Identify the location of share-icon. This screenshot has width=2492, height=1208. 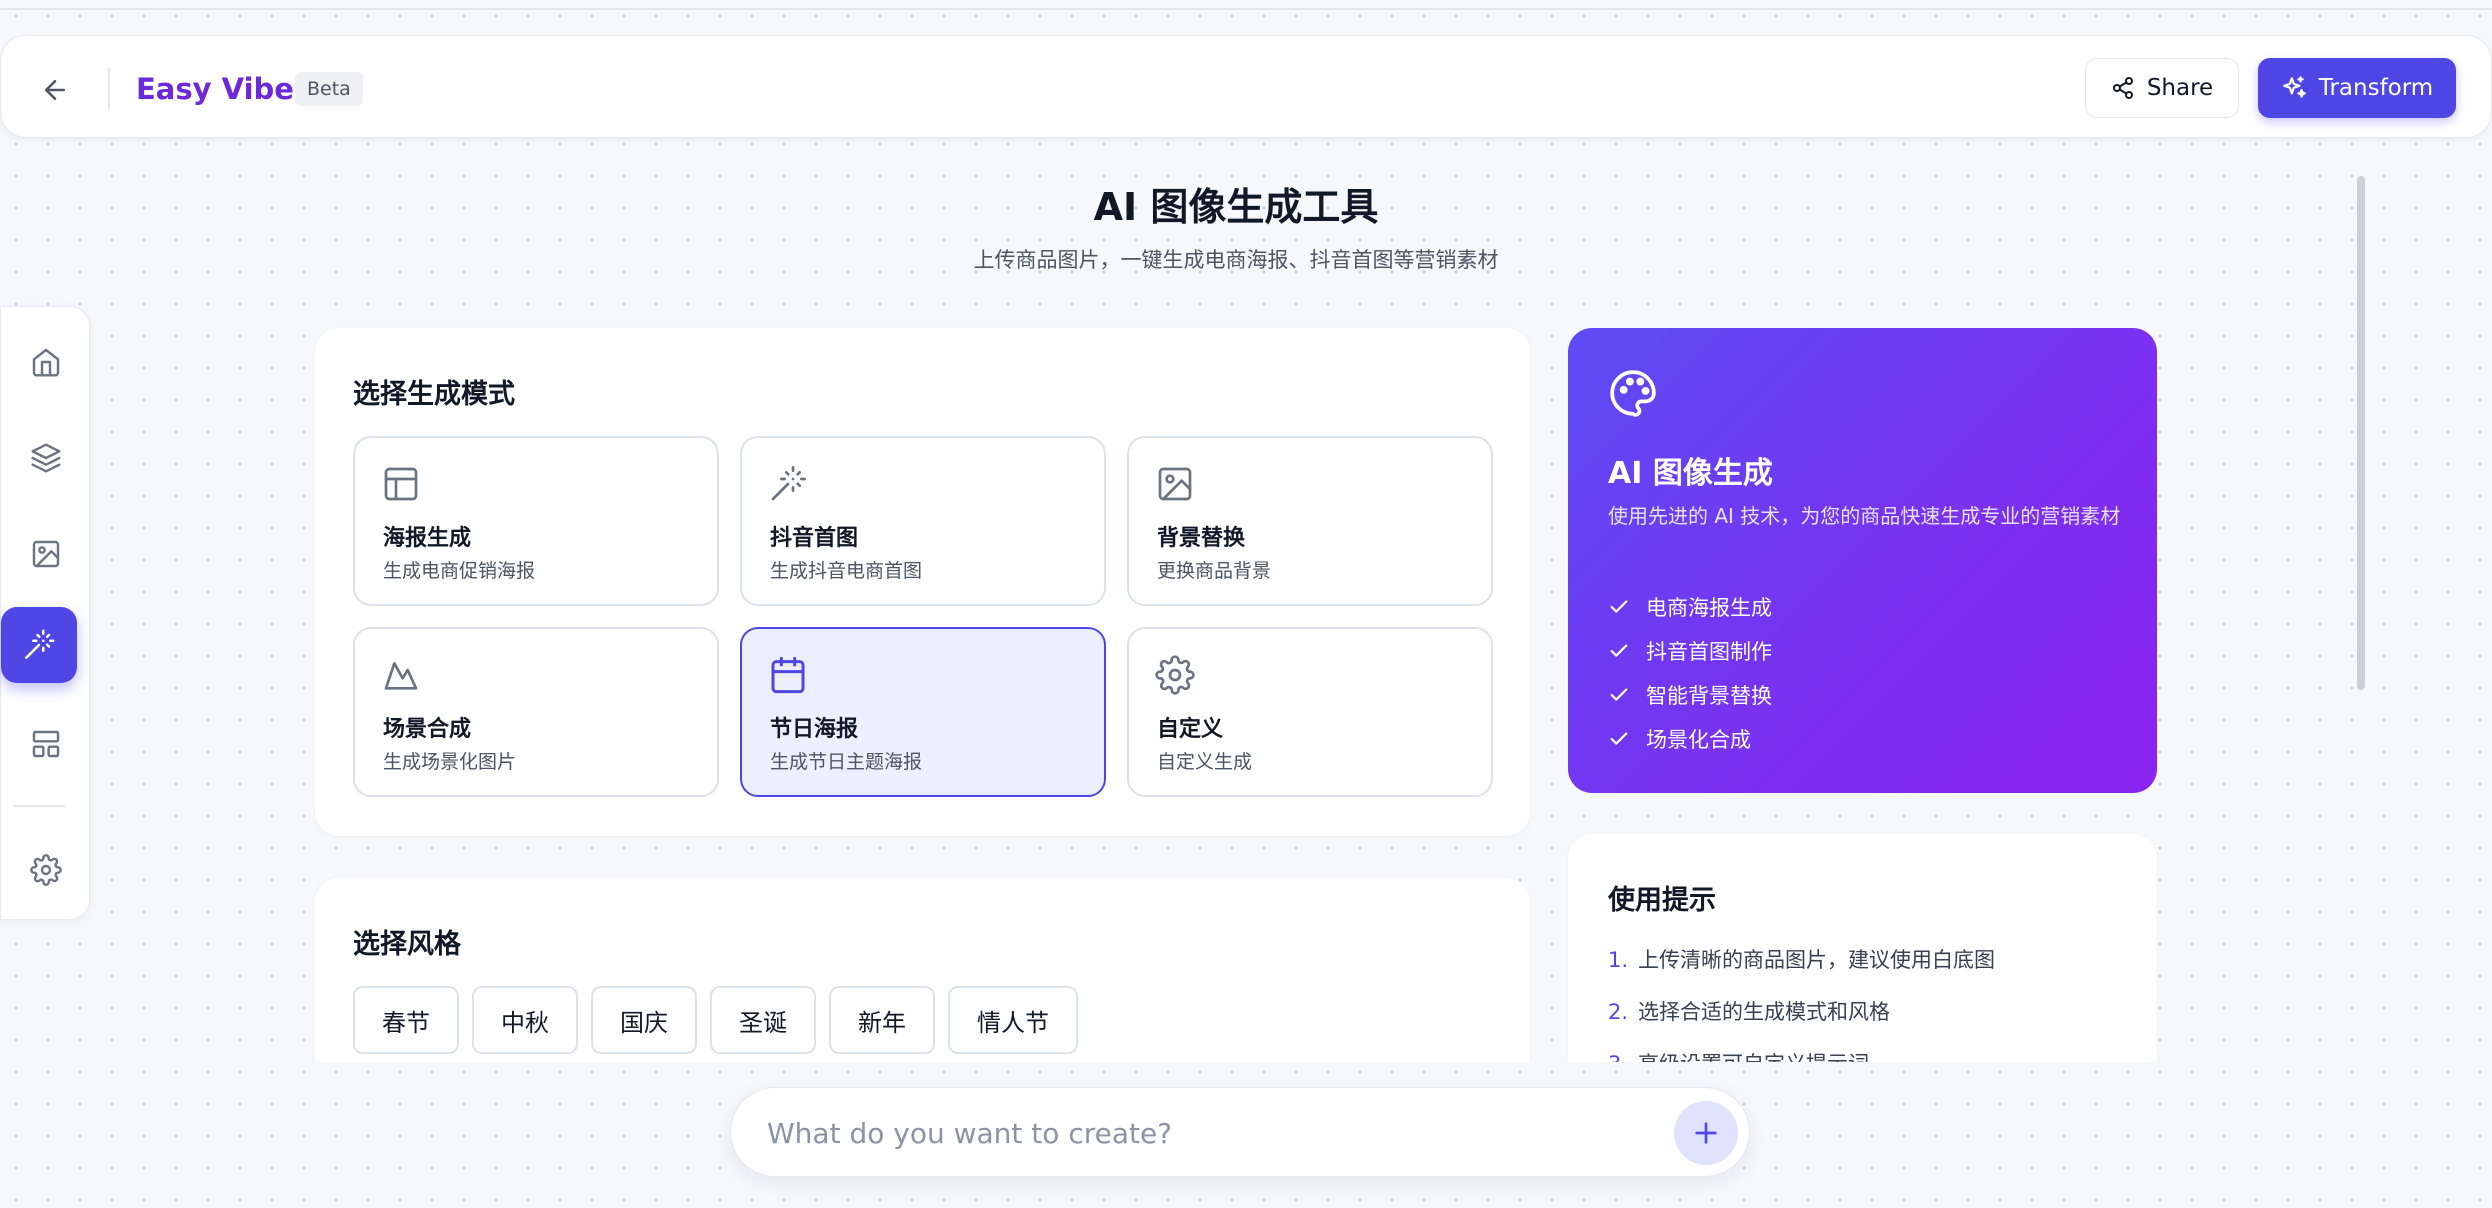
(2122, 88).